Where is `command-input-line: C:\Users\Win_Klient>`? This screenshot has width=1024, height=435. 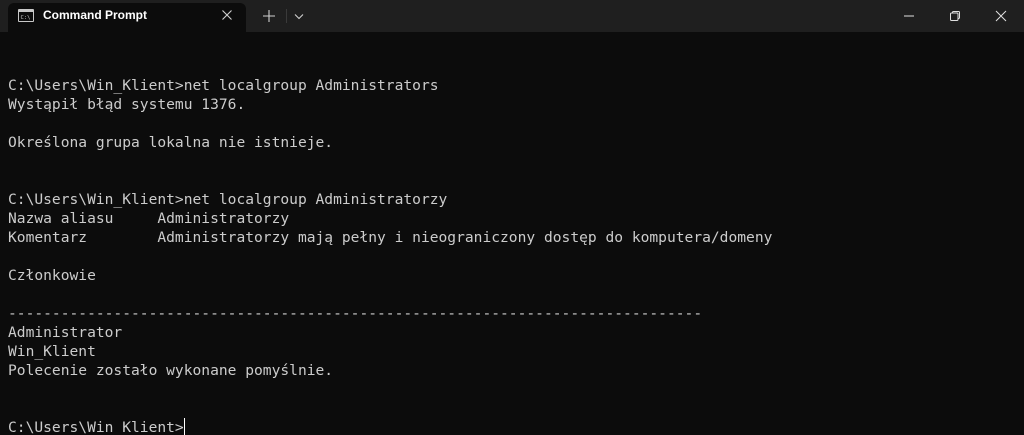 command-input-line: C:\Users\Win_Klient> is located at coordinates (512, 426).